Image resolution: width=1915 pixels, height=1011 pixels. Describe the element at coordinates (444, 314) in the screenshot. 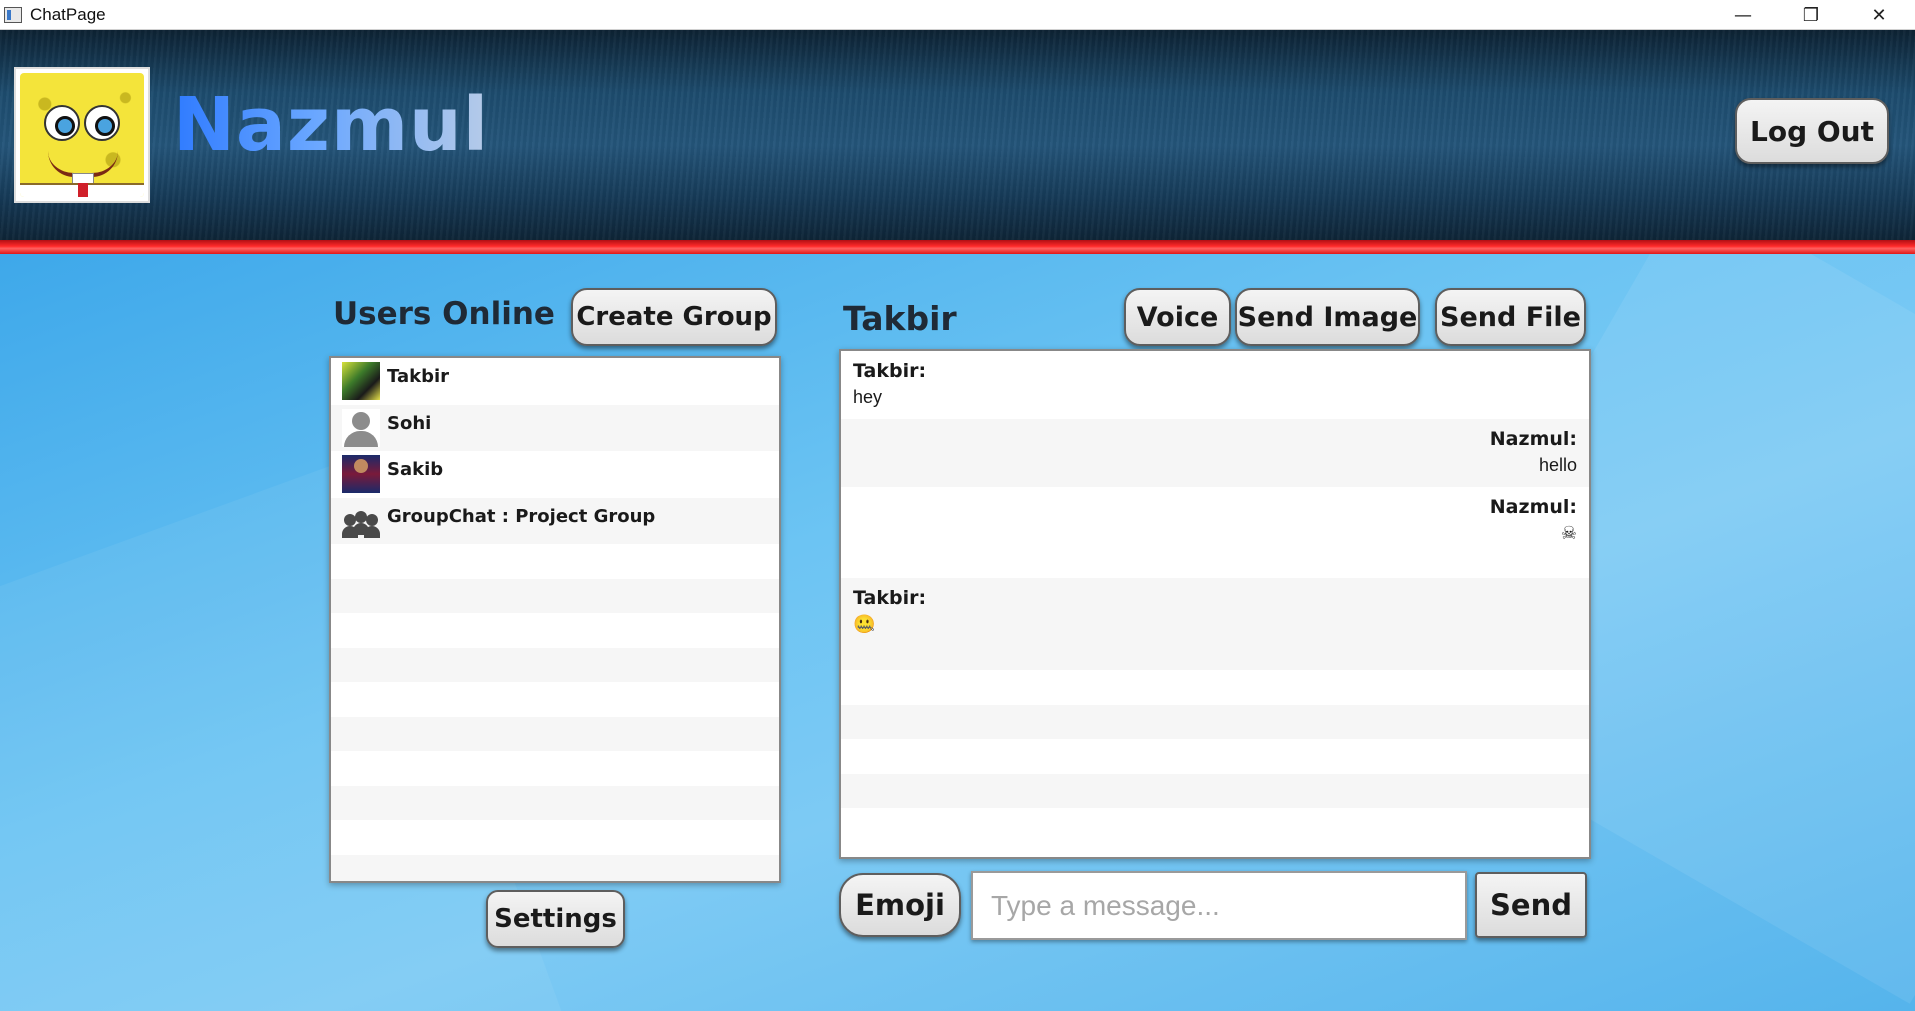

I see `users-online-heading: Users Online` at that location.